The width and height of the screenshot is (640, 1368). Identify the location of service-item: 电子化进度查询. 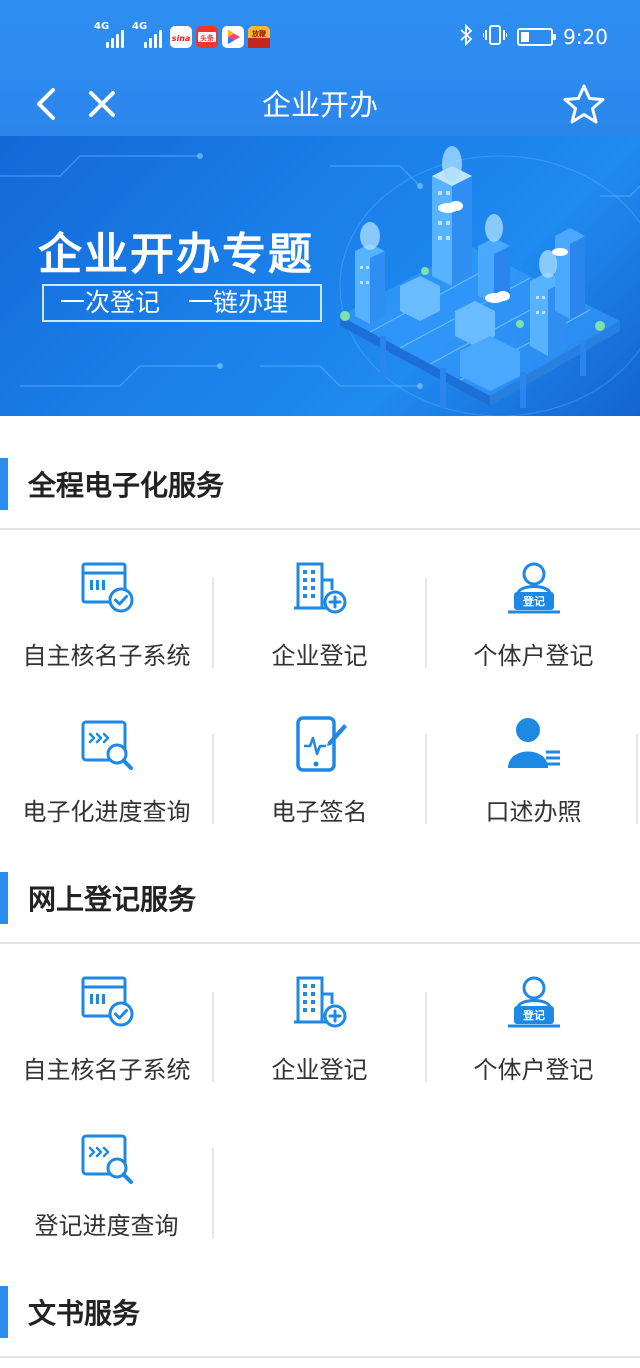
(106, 768).